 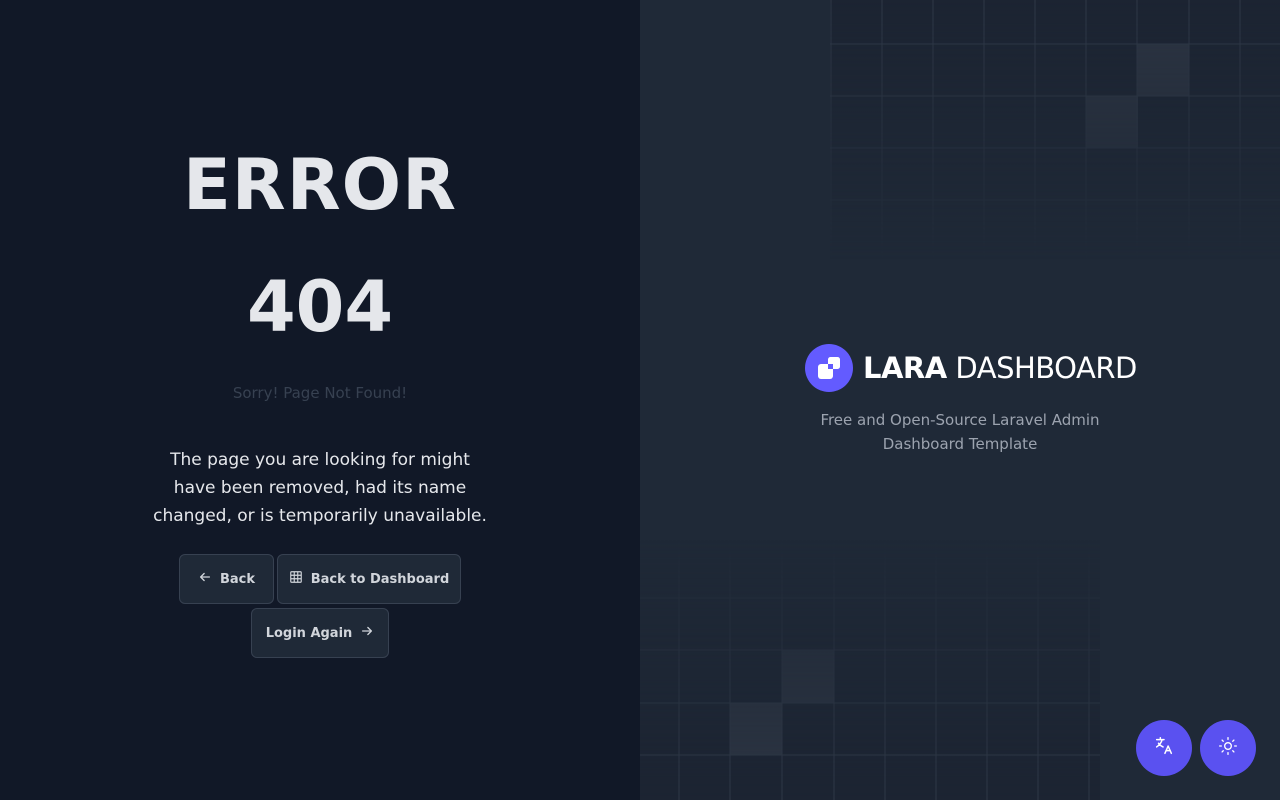 I want to click on brand-mark-icon, so click(x=829, y=368).